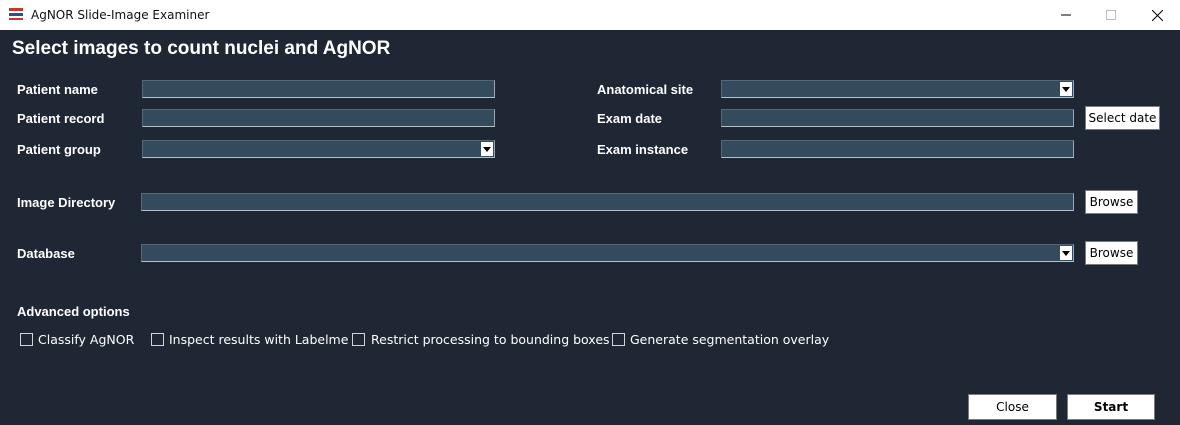  What do you see at coordinates (258, 339) in the screenshot?
I see `inspect-labelme-label: Inspect results with Labelme` at bounding box center [258, 339].